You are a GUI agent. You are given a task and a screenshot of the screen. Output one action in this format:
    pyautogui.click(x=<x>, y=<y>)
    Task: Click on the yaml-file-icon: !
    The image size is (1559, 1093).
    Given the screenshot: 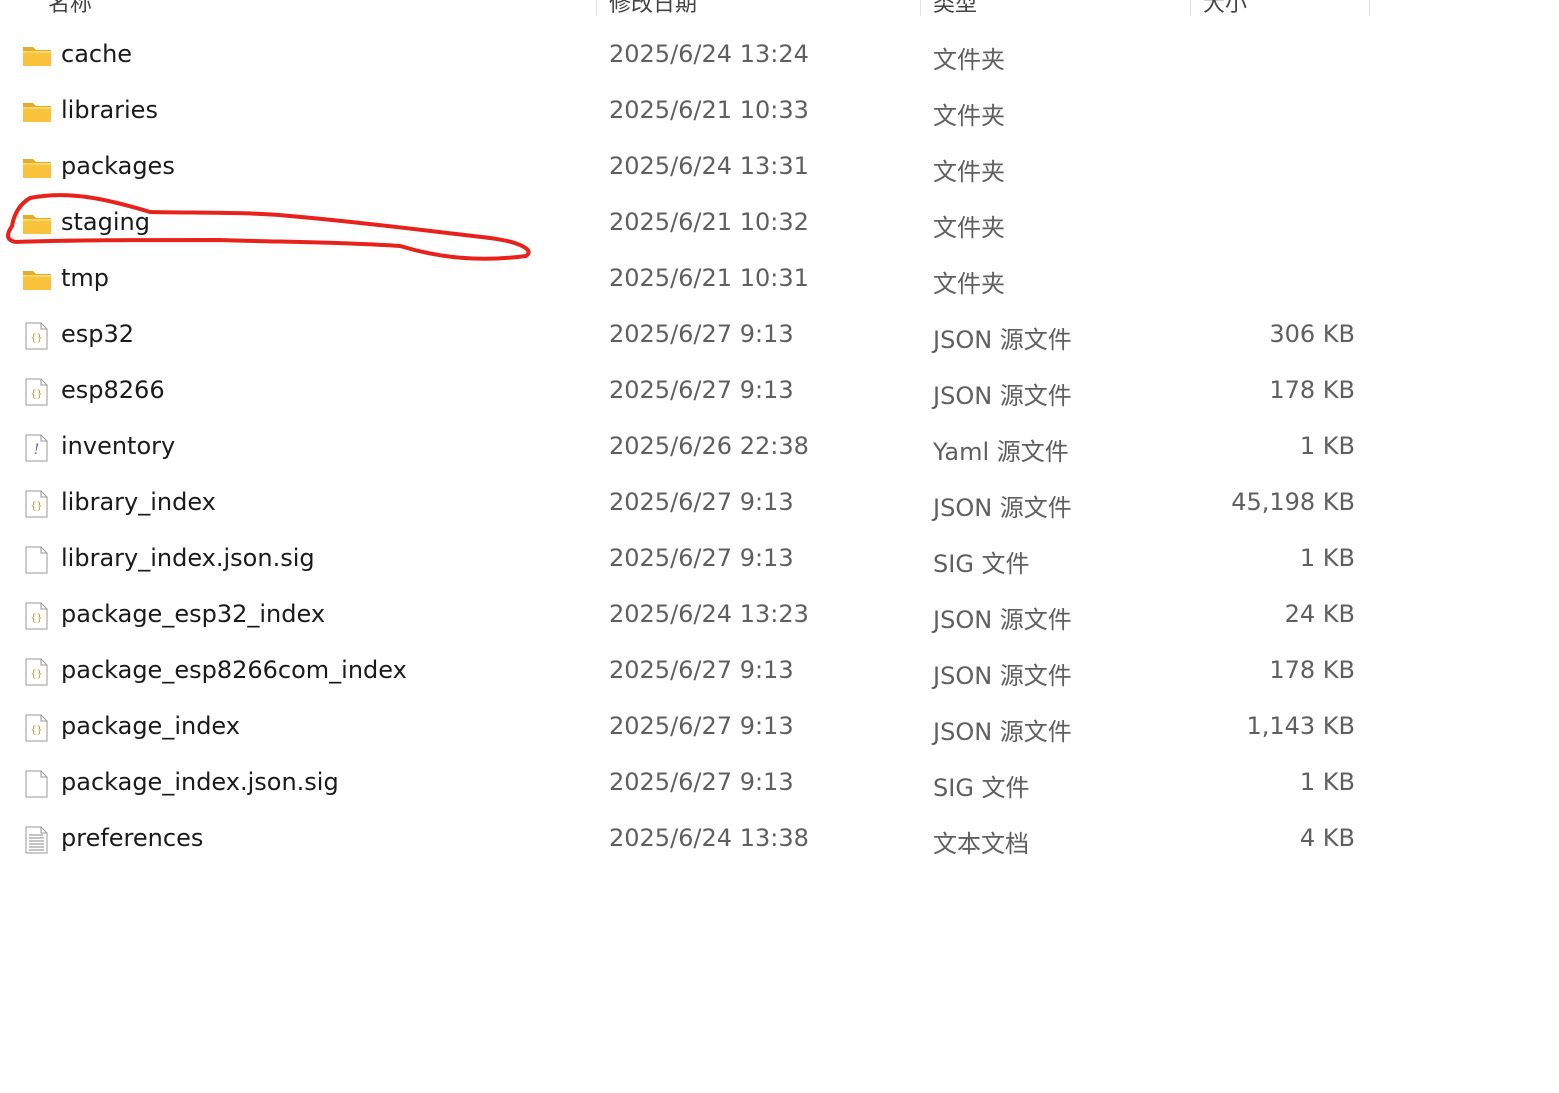 What is the action you would take?
    pyautogui.click(x=37, y=448)
    